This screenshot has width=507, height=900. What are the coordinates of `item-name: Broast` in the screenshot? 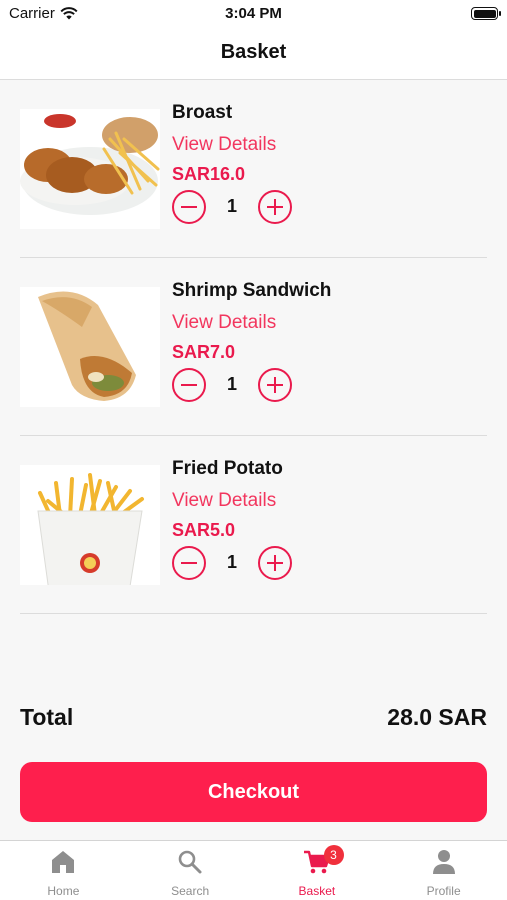 It's located at (202, 112).